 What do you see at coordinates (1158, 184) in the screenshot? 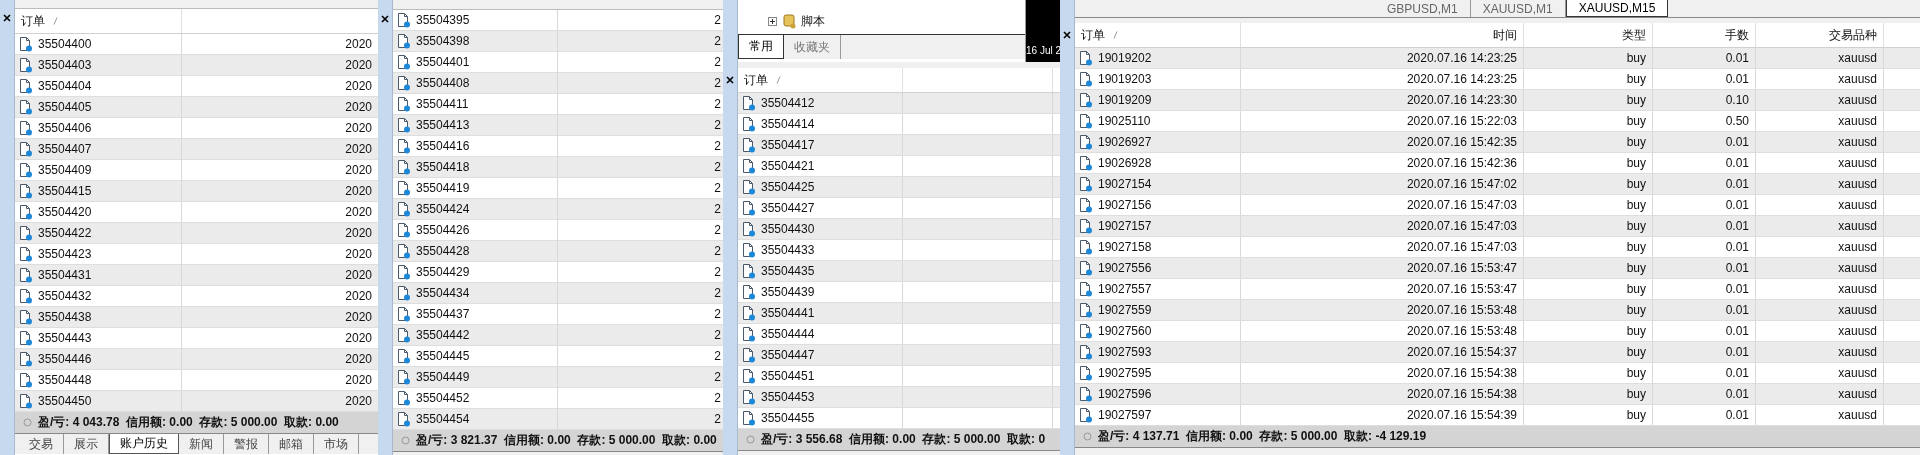
I see `order-cell: 19027154` at bounding box center [1158, 184].